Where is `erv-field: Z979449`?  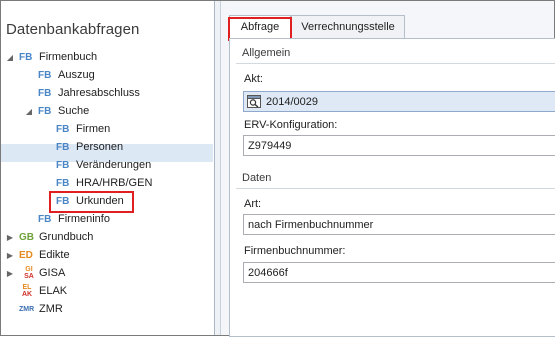 erv-field: Z979449 is located at coordinates (399, 145).